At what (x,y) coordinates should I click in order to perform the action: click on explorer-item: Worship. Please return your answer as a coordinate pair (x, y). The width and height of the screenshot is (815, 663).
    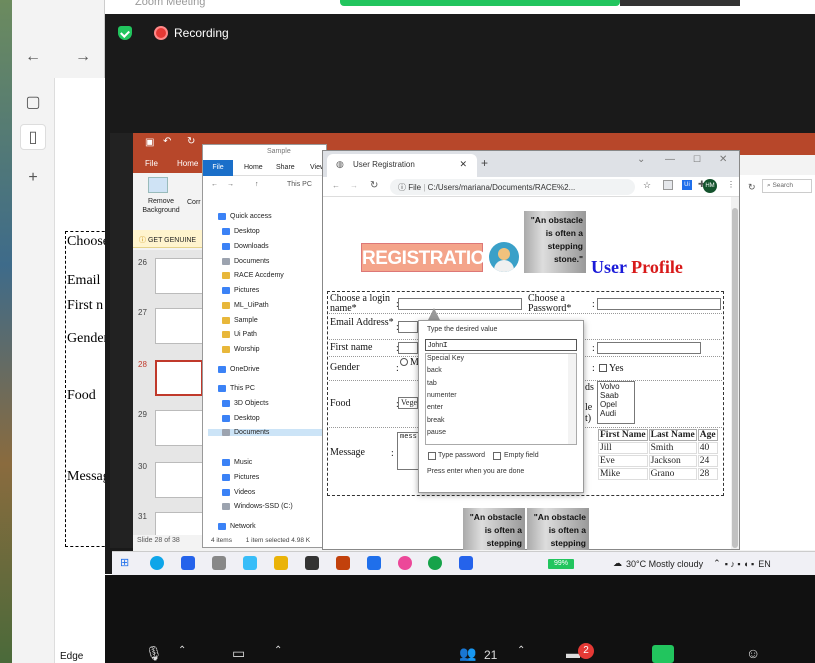
    Looking at the image, I should click on (241, 349).